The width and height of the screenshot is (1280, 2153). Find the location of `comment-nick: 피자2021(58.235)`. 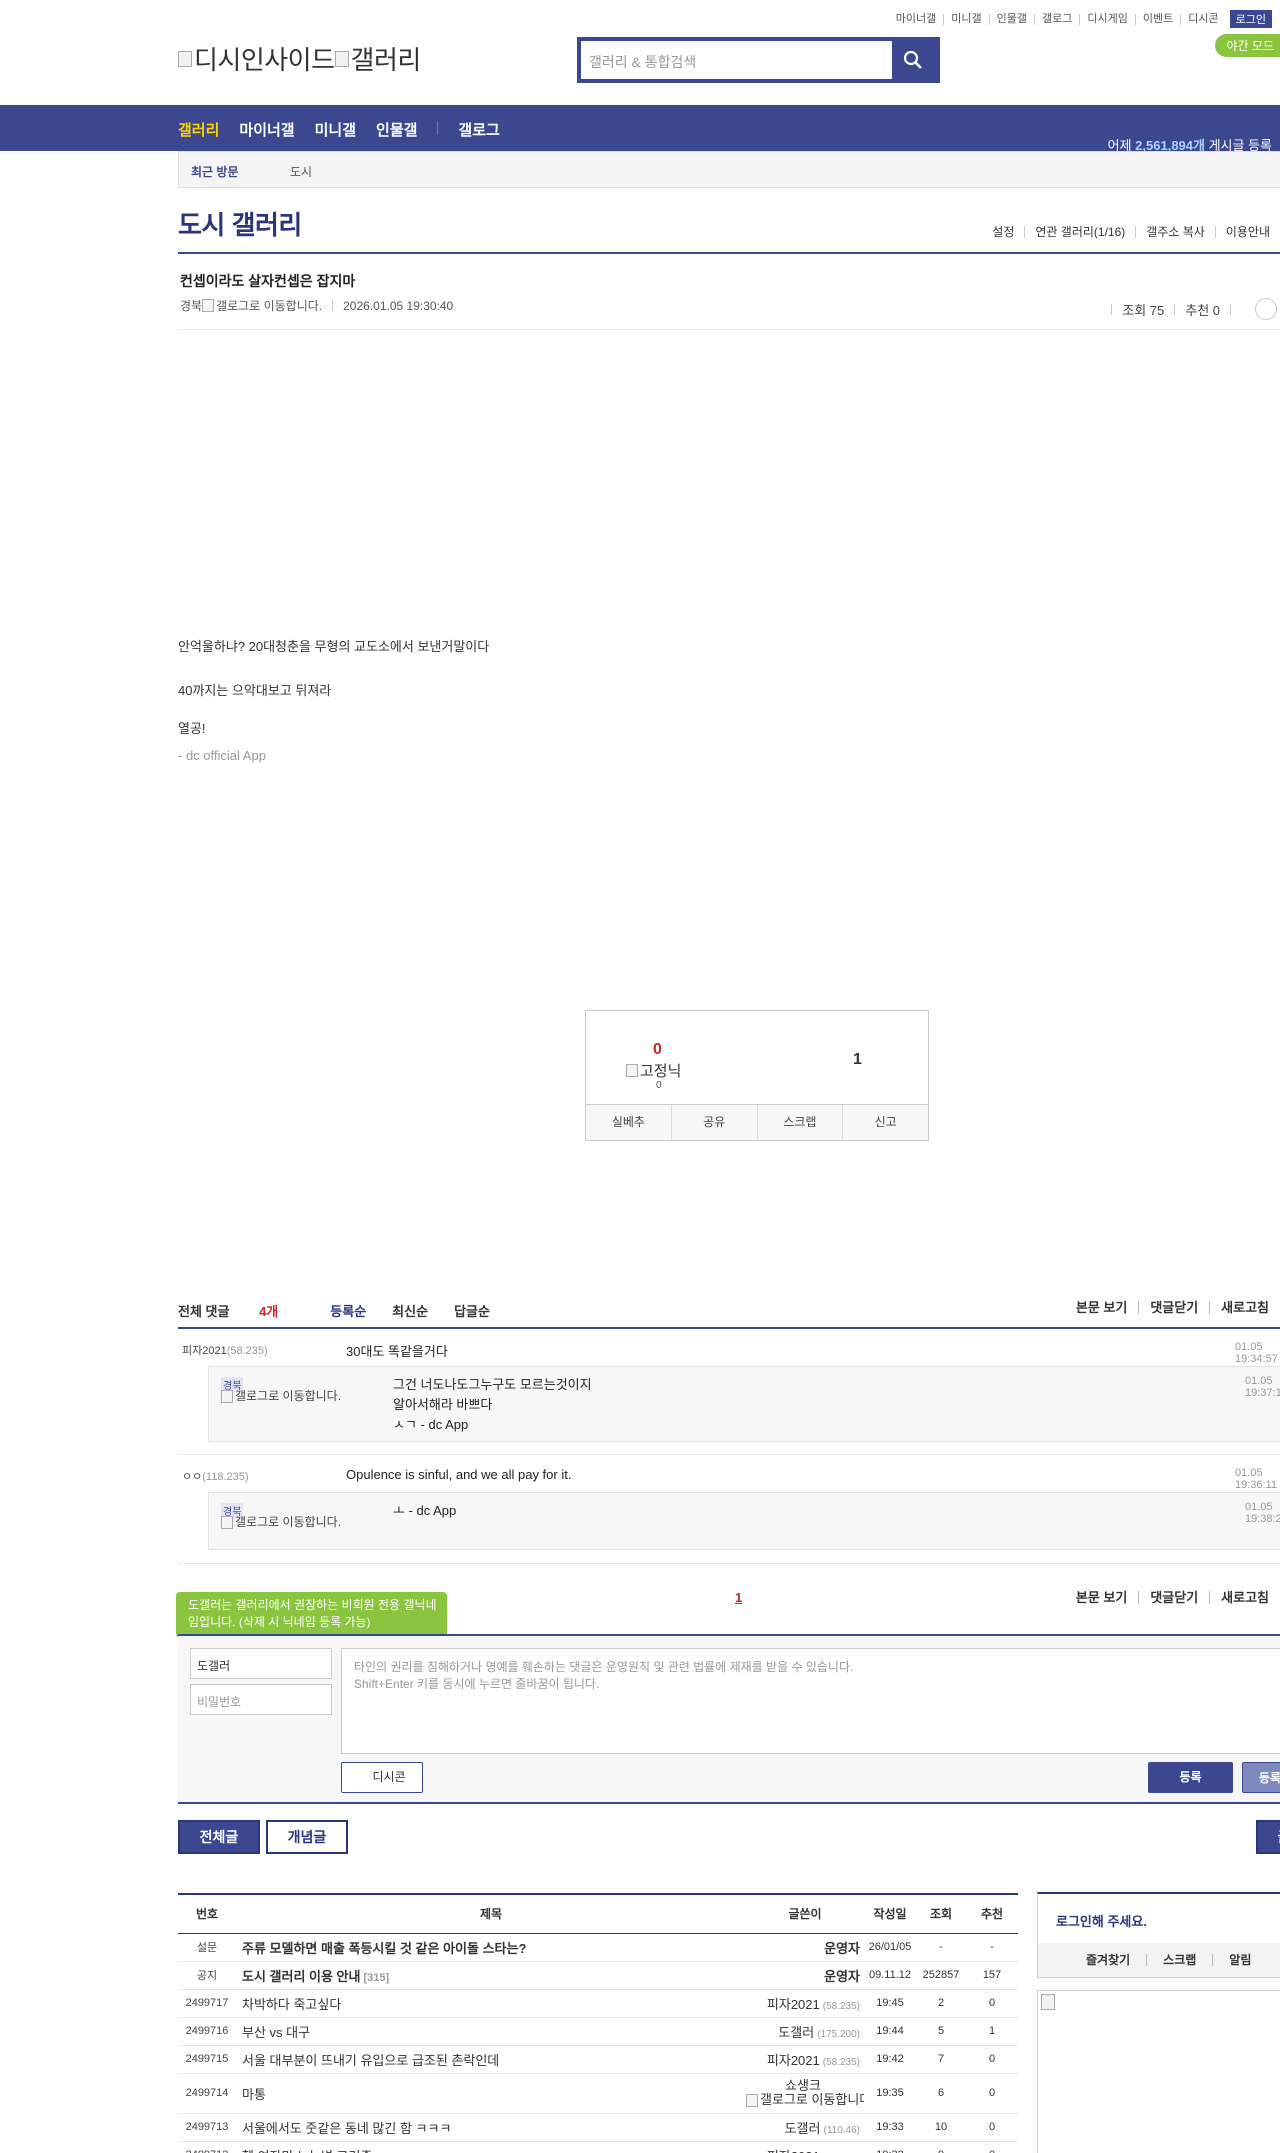

comment-nick: 피자2021(58.235) is located at coordinates (225, 1350).